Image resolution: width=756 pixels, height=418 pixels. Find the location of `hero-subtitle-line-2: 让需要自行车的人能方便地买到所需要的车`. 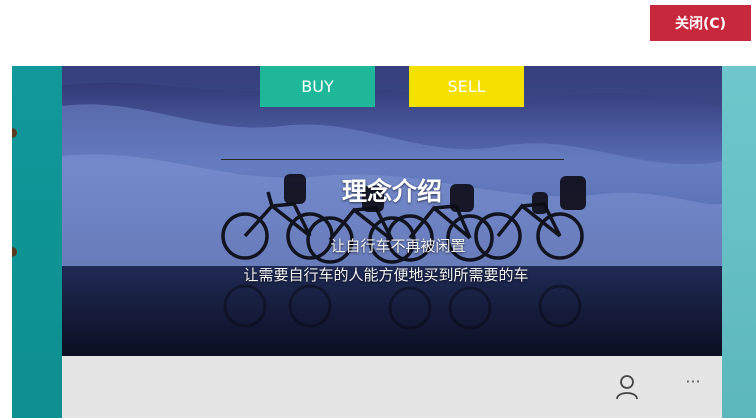

hero-subtitle-line-2: 让需要自行车的人能方便地买到所需要的车 is located at coordinates (386, 275).